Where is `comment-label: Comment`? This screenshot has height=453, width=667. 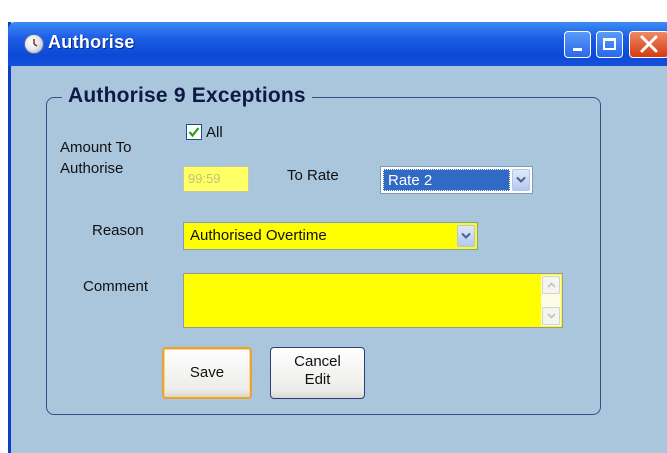
comment-label: Comment is located at coordinates (116, 286).